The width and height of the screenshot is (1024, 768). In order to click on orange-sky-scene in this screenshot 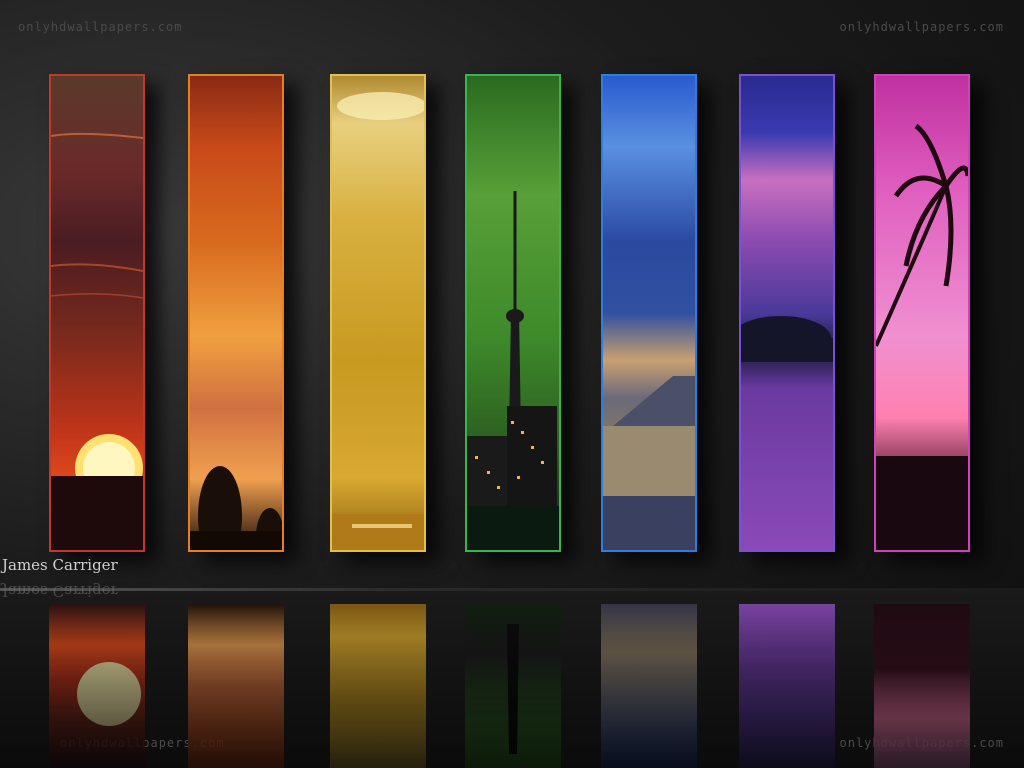, I will do `click(236, 508)`.